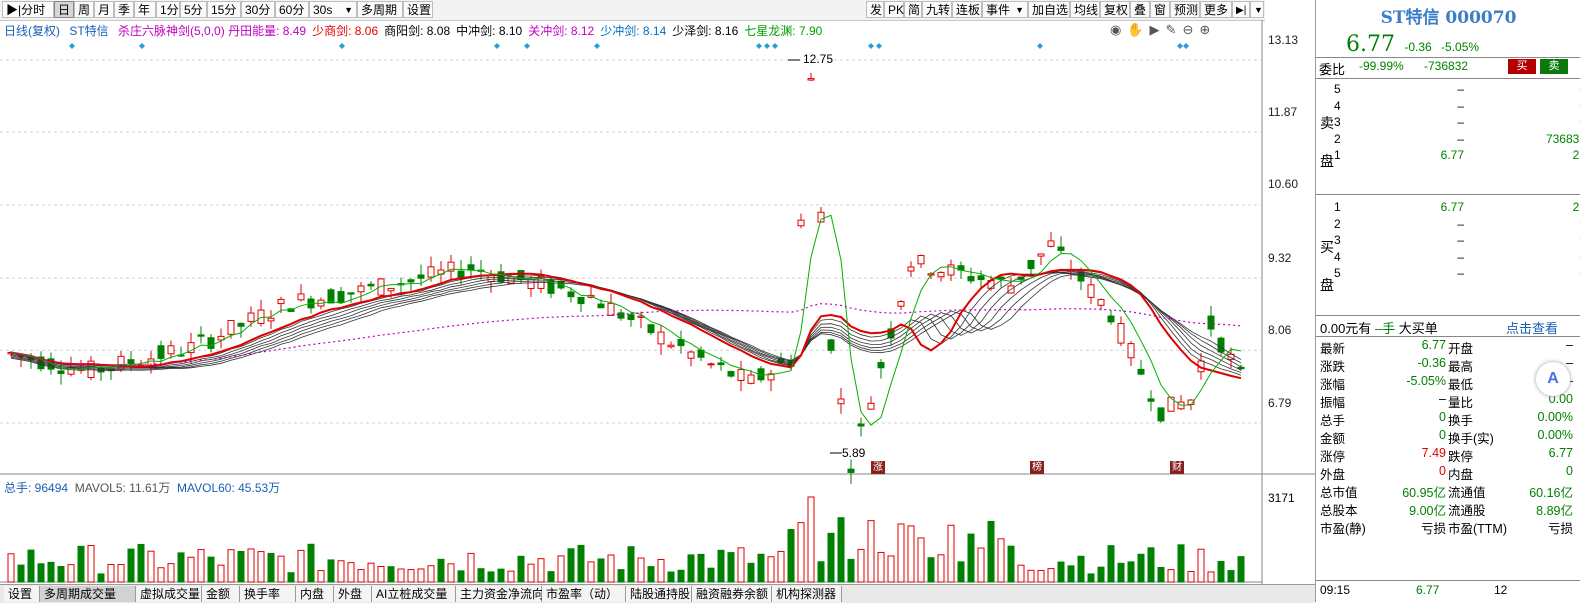 This screenshot has width=1580, height=603. Describe the element at coordinates (1553, 379) in the screenshot. I see `assistant-icon: A` at that location.